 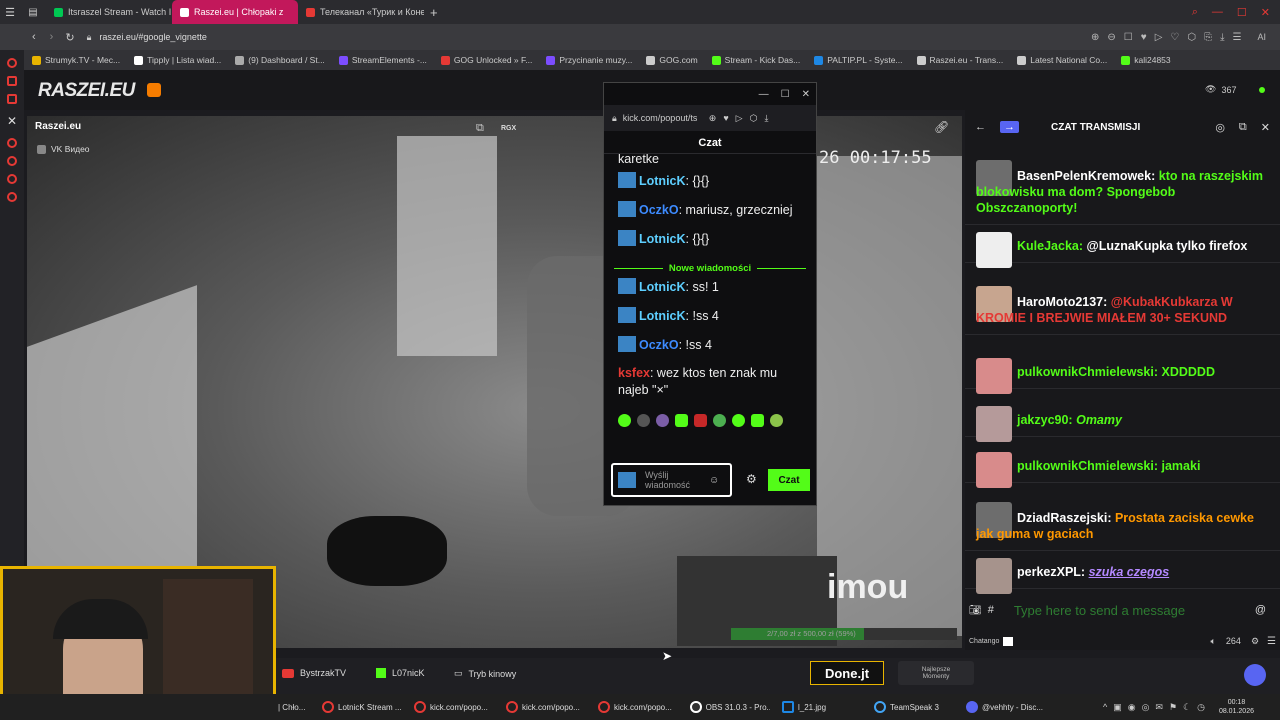 I want to click on taskbar-item: l_21.jpg, so click(x=822, y=707).